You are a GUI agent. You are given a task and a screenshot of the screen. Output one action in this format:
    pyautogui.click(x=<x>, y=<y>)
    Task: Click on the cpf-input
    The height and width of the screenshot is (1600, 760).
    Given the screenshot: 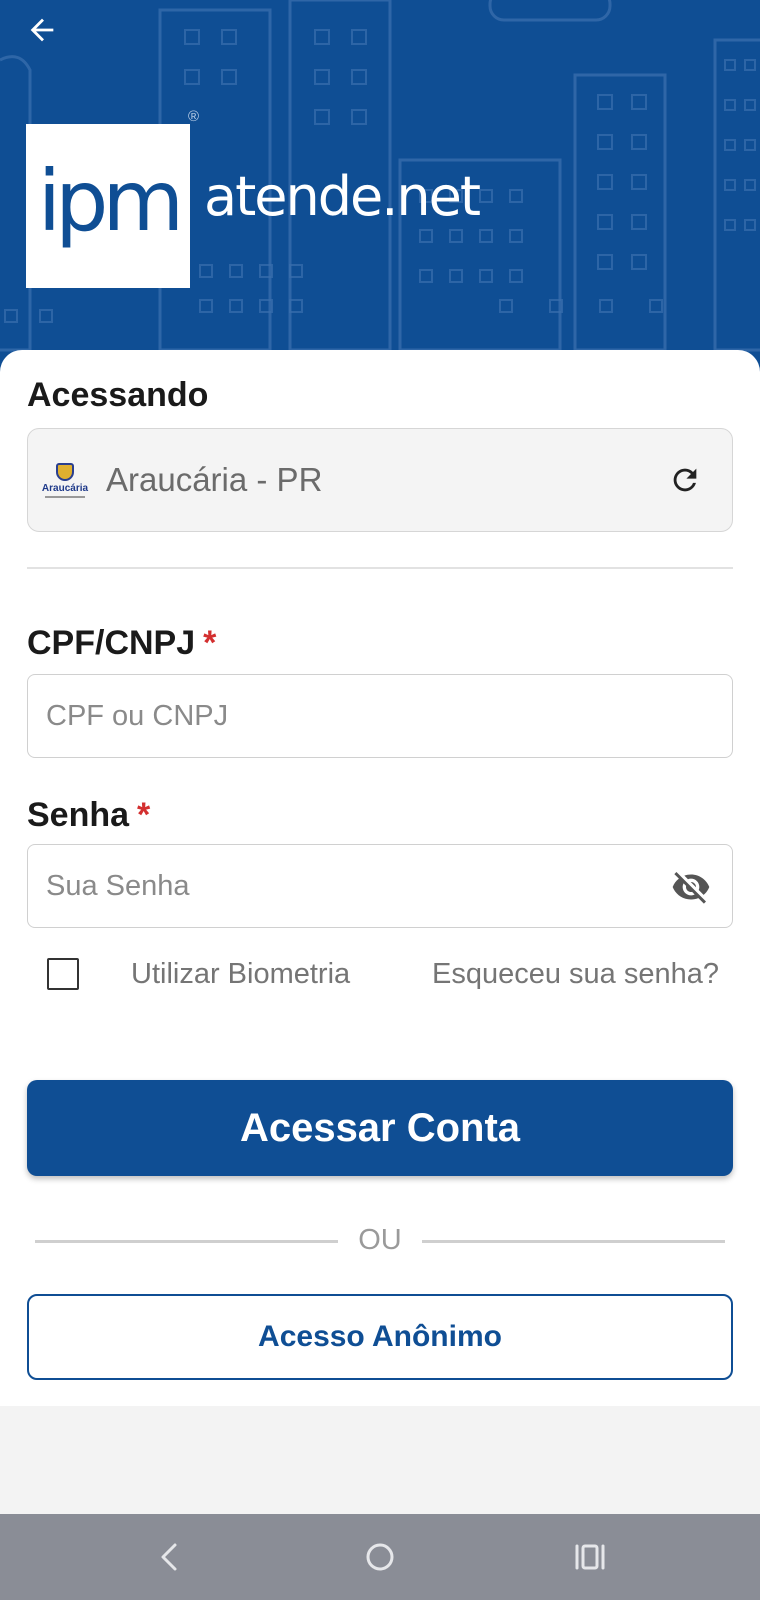 What is the action you would take?
    pyautogui.click(x=380, y=716)
    